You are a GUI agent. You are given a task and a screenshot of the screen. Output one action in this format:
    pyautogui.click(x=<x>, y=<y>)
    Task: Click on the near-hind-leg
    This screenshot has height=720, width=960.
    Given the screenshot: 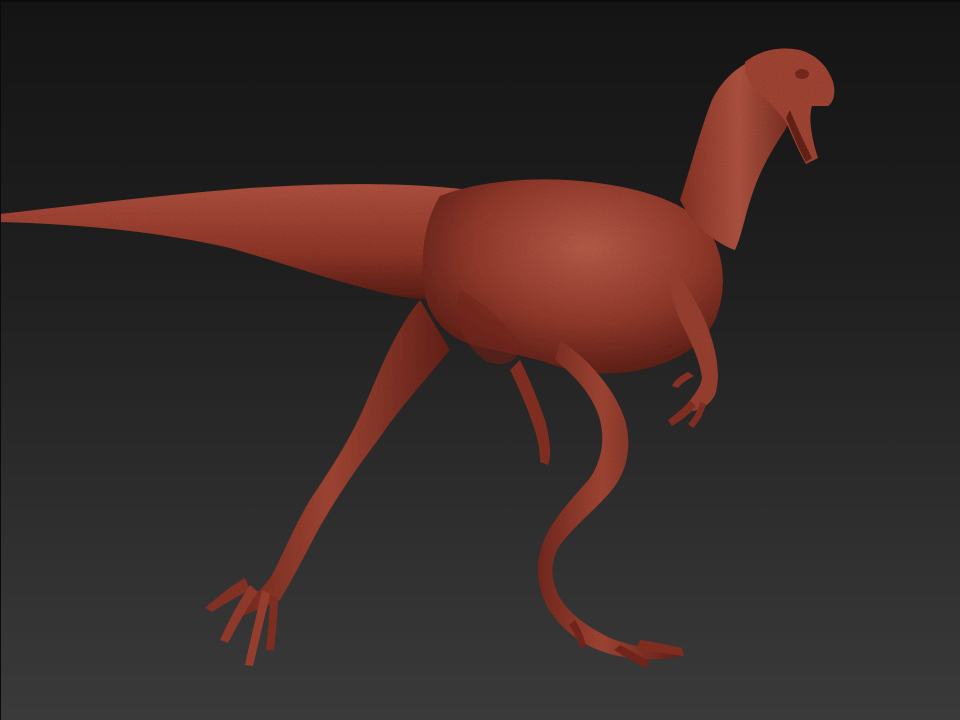 What is the action you would take?
    pyautogui.click(x=610, y=504)
    